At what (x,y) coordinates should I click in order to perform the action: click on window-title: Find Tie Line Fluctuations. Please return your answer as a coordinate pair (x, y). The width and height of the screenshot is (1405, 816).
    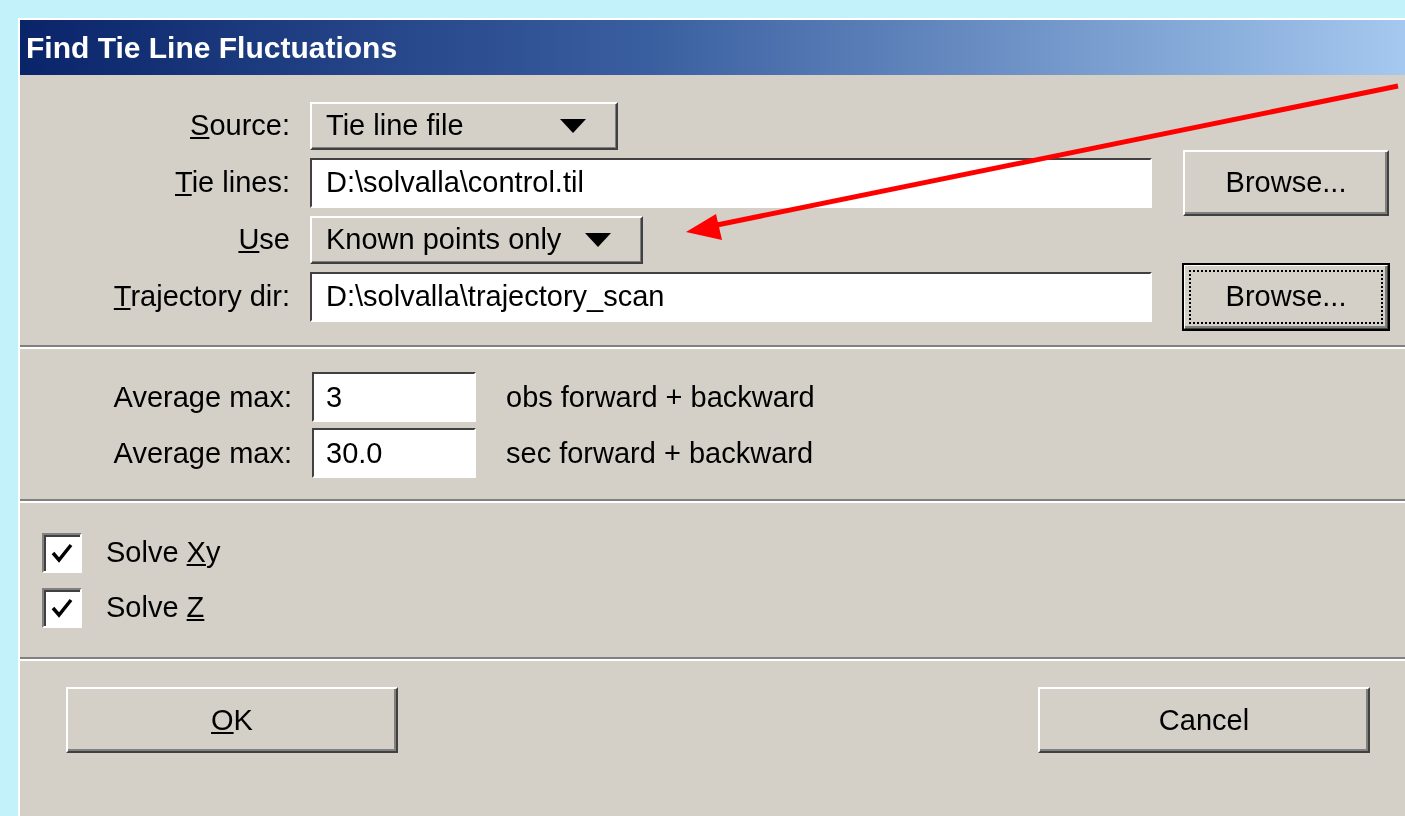
    Looking at the image, I should click on (212, 47).